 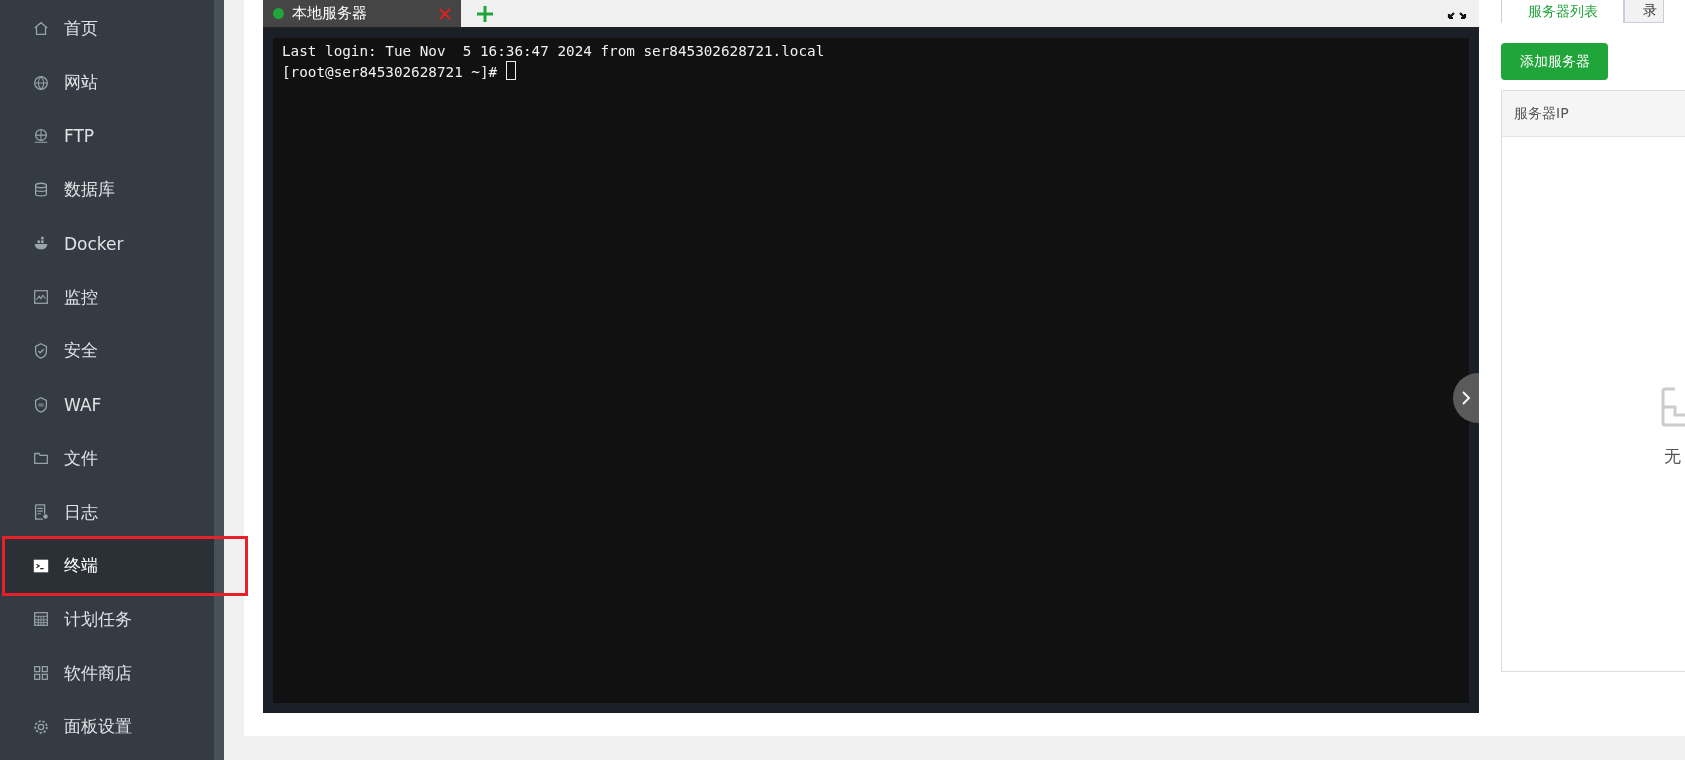 What do you see at coordinates (1673, 407) in the screenshot?
I see `empty-box-icon` at bounding box center [1673, 407].